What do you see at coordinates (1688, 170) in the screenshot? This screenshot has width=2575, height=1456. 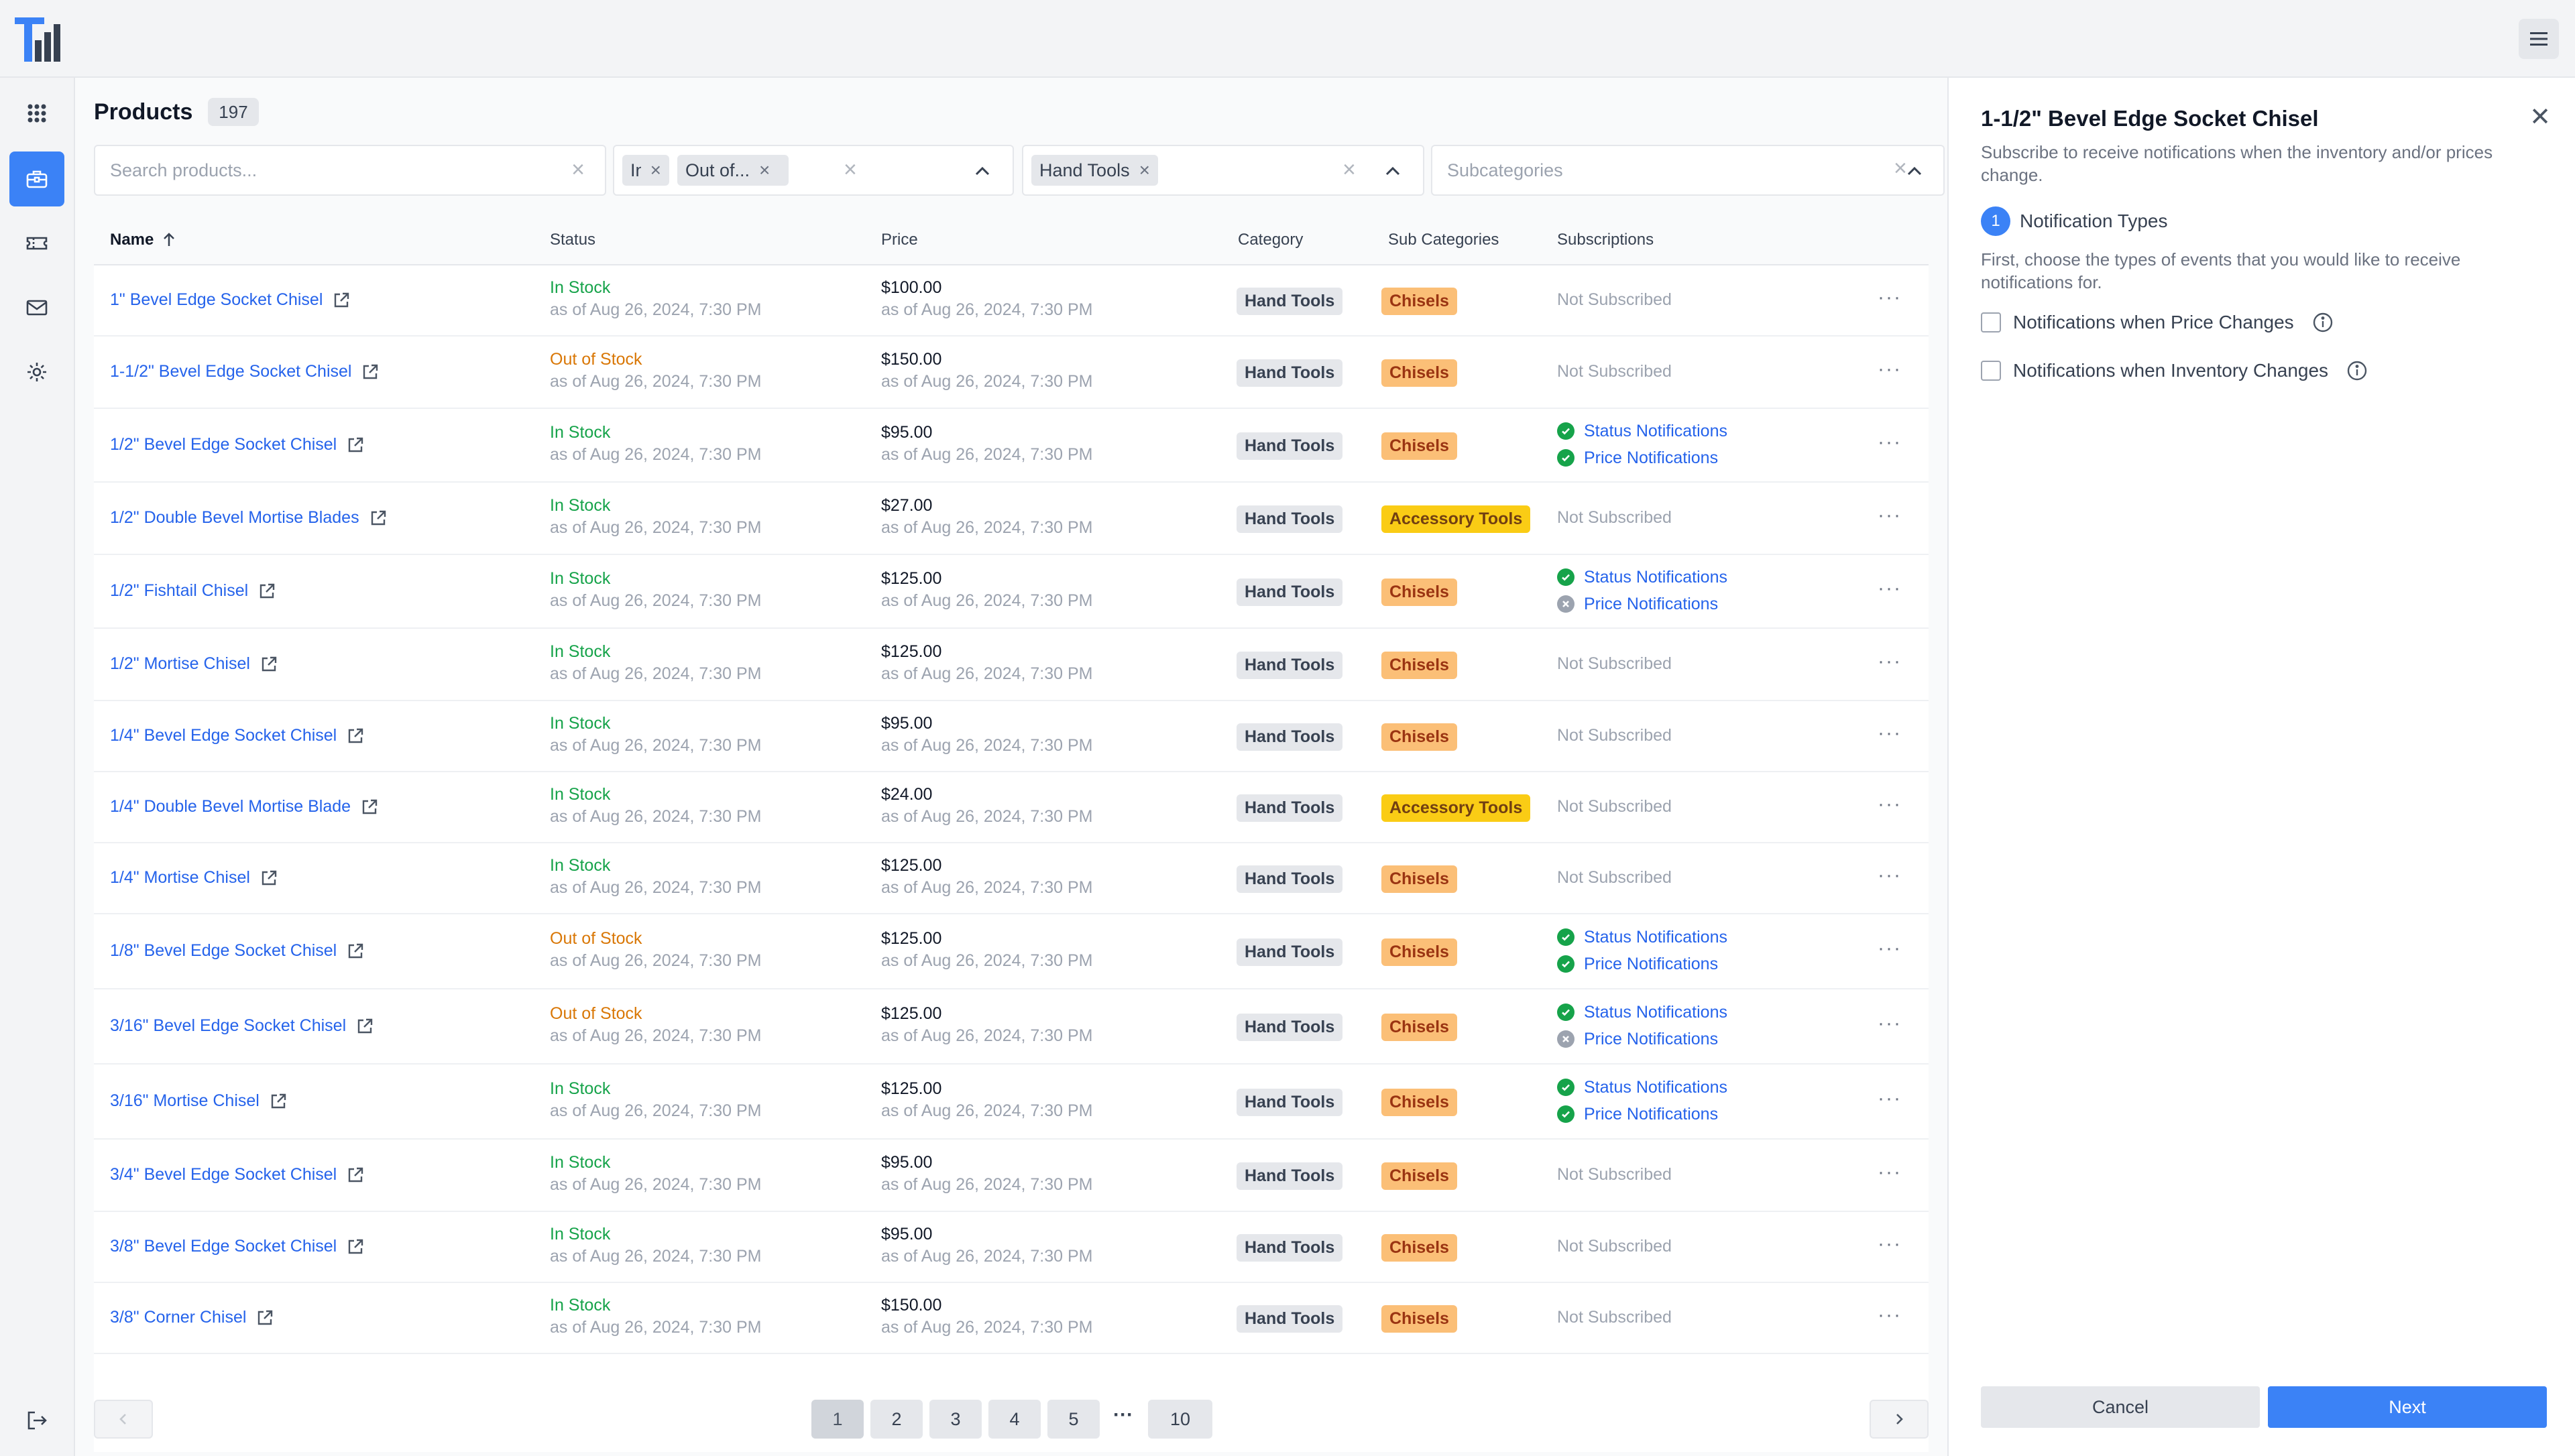 I see `subcategory-filter: Subcategories` at bounding box center [1688, 170].